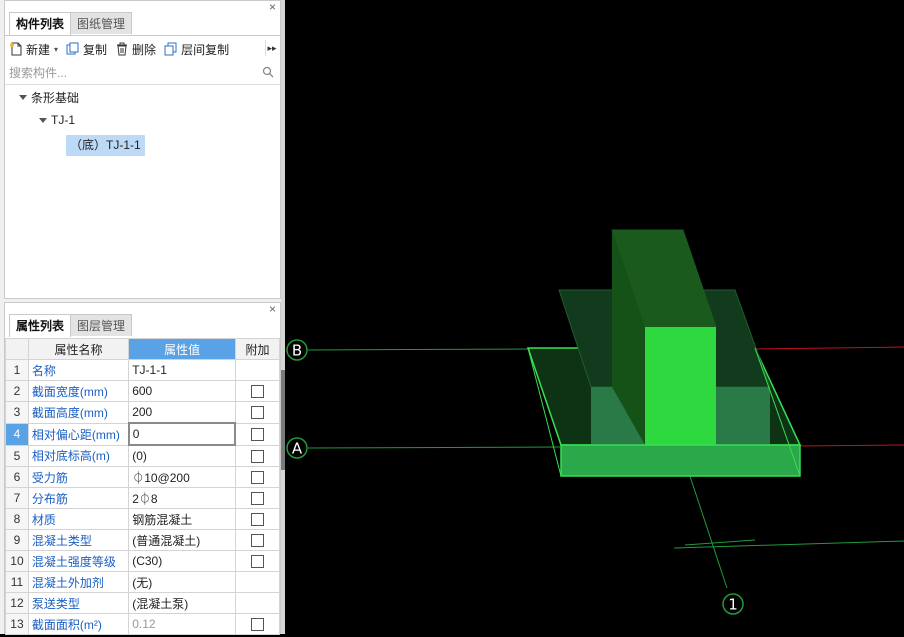  What do you see at coordinates (182, 540) in the screenshot?
I see `property-value: (普通混凝土)` at bounding box center [182, 540].